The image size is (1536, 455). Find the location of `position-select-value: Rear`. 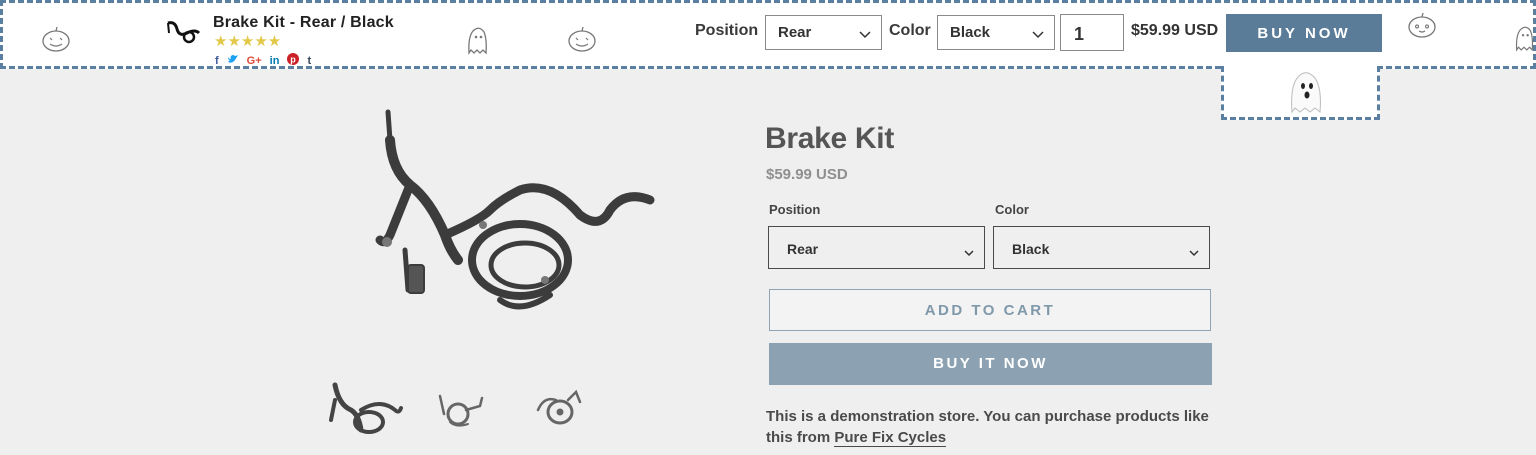

position-select-value: Rear is located at coordinates (803, 249).